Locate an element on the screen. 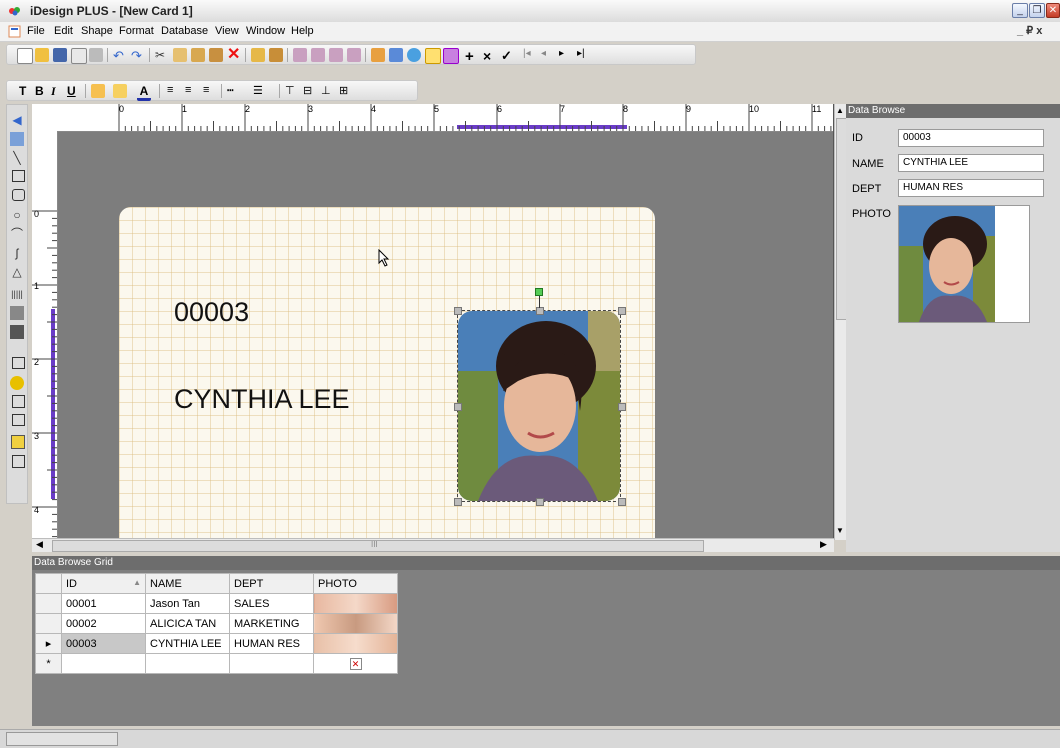 The image size is (1060, 748). table-row-selected: ▸ 00003 CYNTHIA LEE HUMAN RES is located at coordinates (216, 643).